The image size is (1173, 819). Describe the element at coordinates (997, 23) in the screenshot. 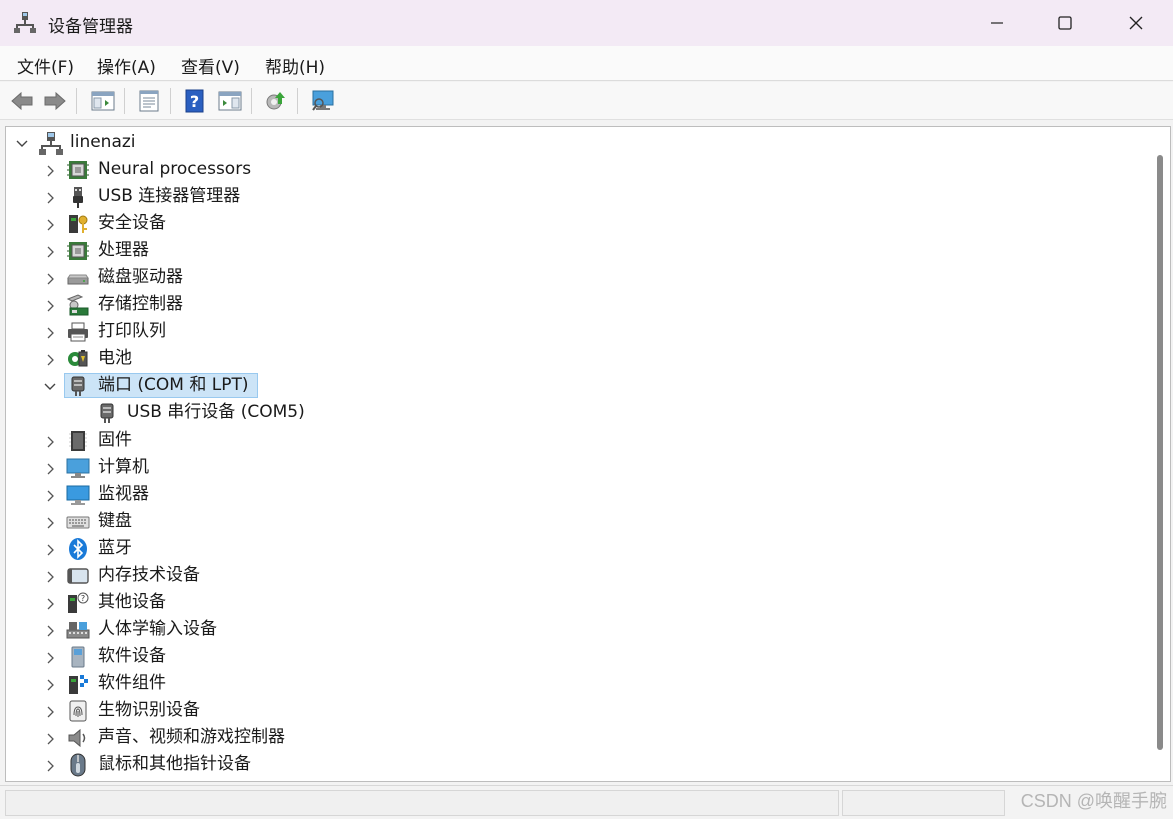

I see `minimize-button` at that location.